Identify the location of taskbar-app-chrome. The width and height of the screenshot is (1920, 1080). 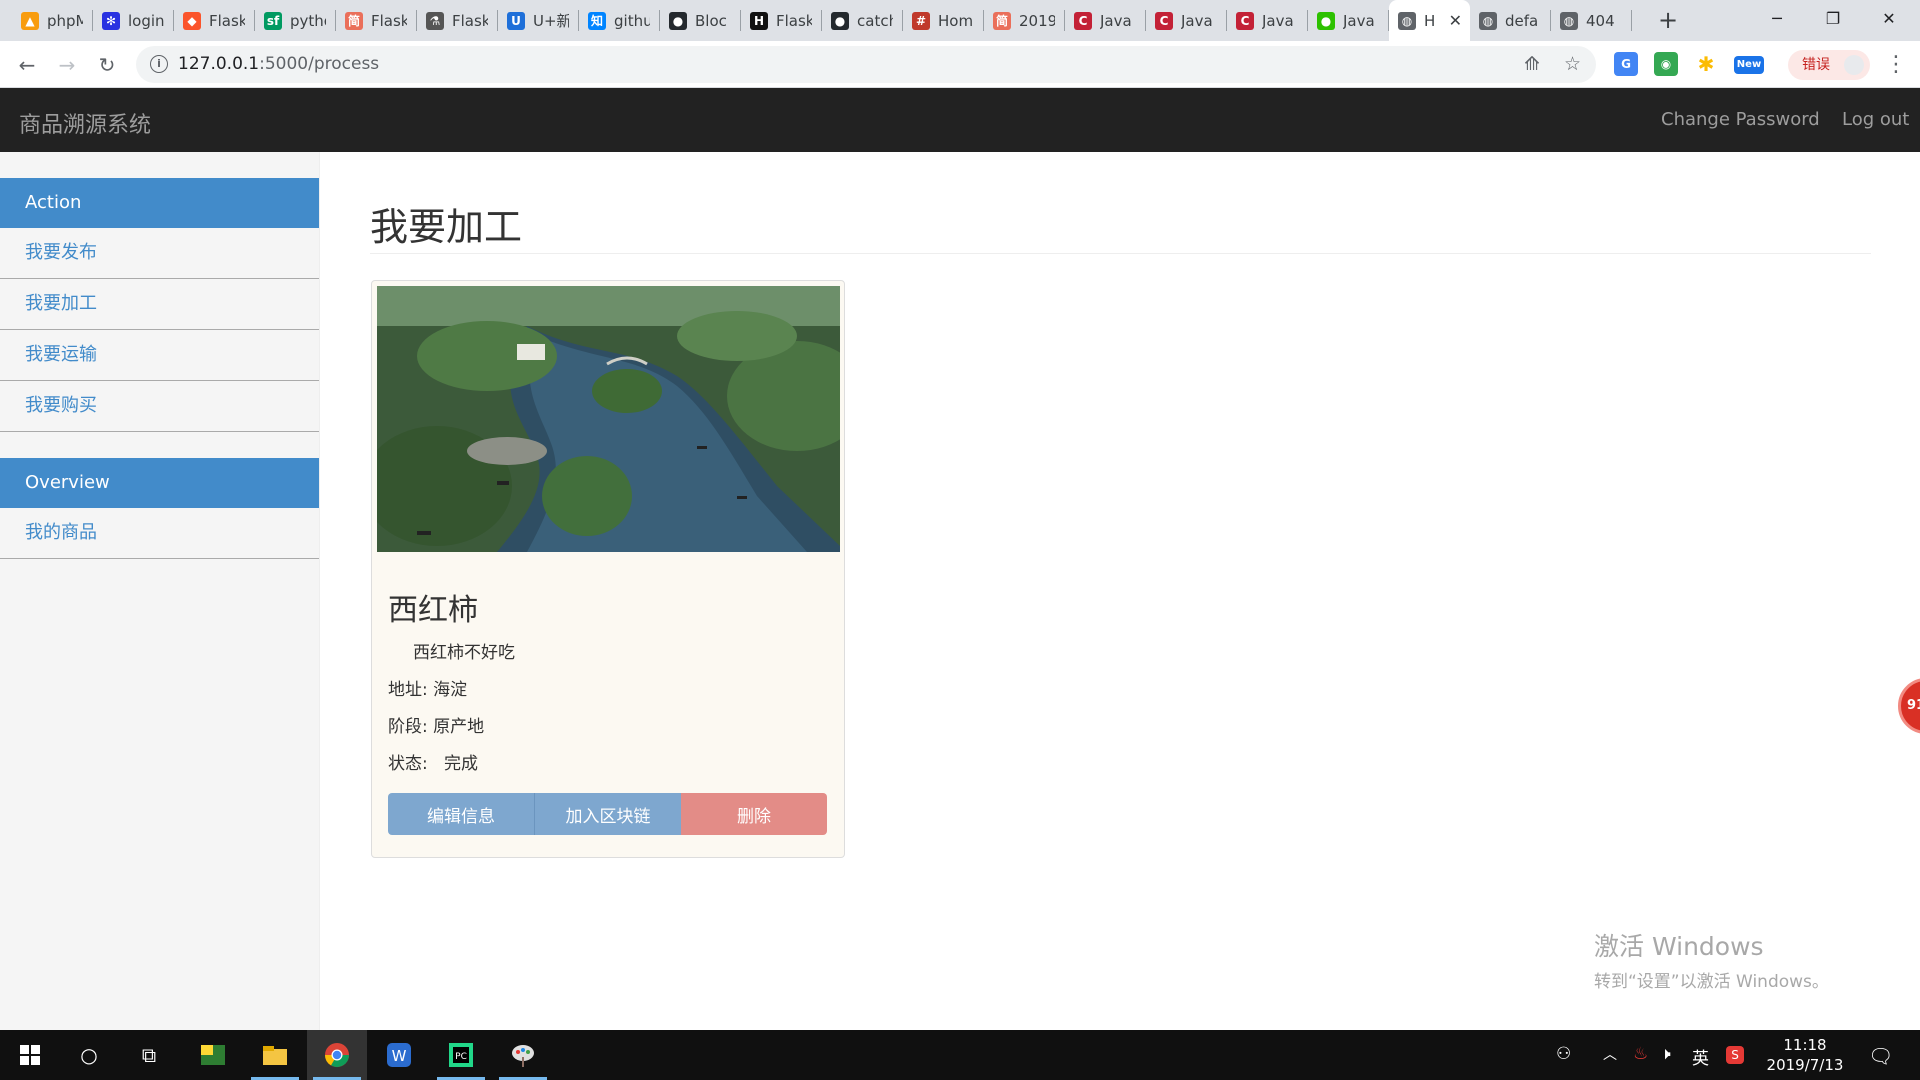
(337, 1055).